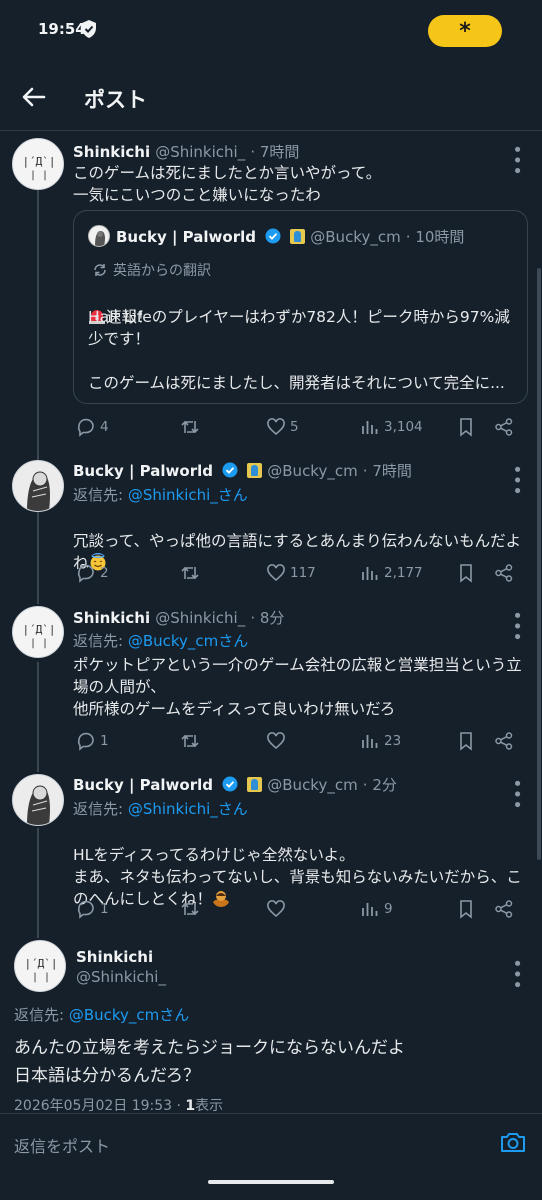  Describe the element at coordinates (128, 573) in the screenshot. I see `reply-button: 2` at that location.